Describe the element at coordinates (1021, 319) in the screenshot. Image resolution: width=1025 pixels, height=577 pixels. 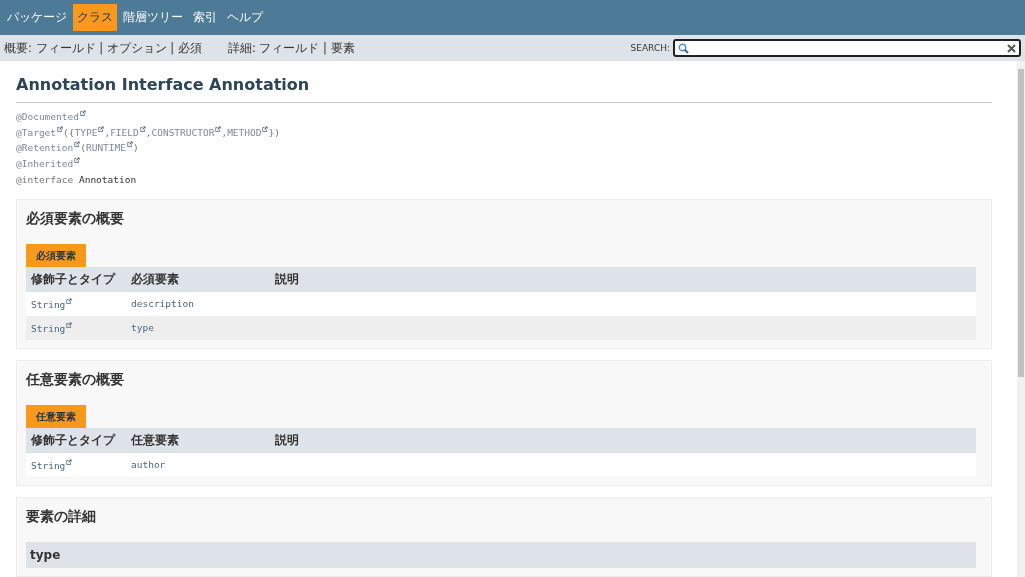
I see `scrollbar` at that location.